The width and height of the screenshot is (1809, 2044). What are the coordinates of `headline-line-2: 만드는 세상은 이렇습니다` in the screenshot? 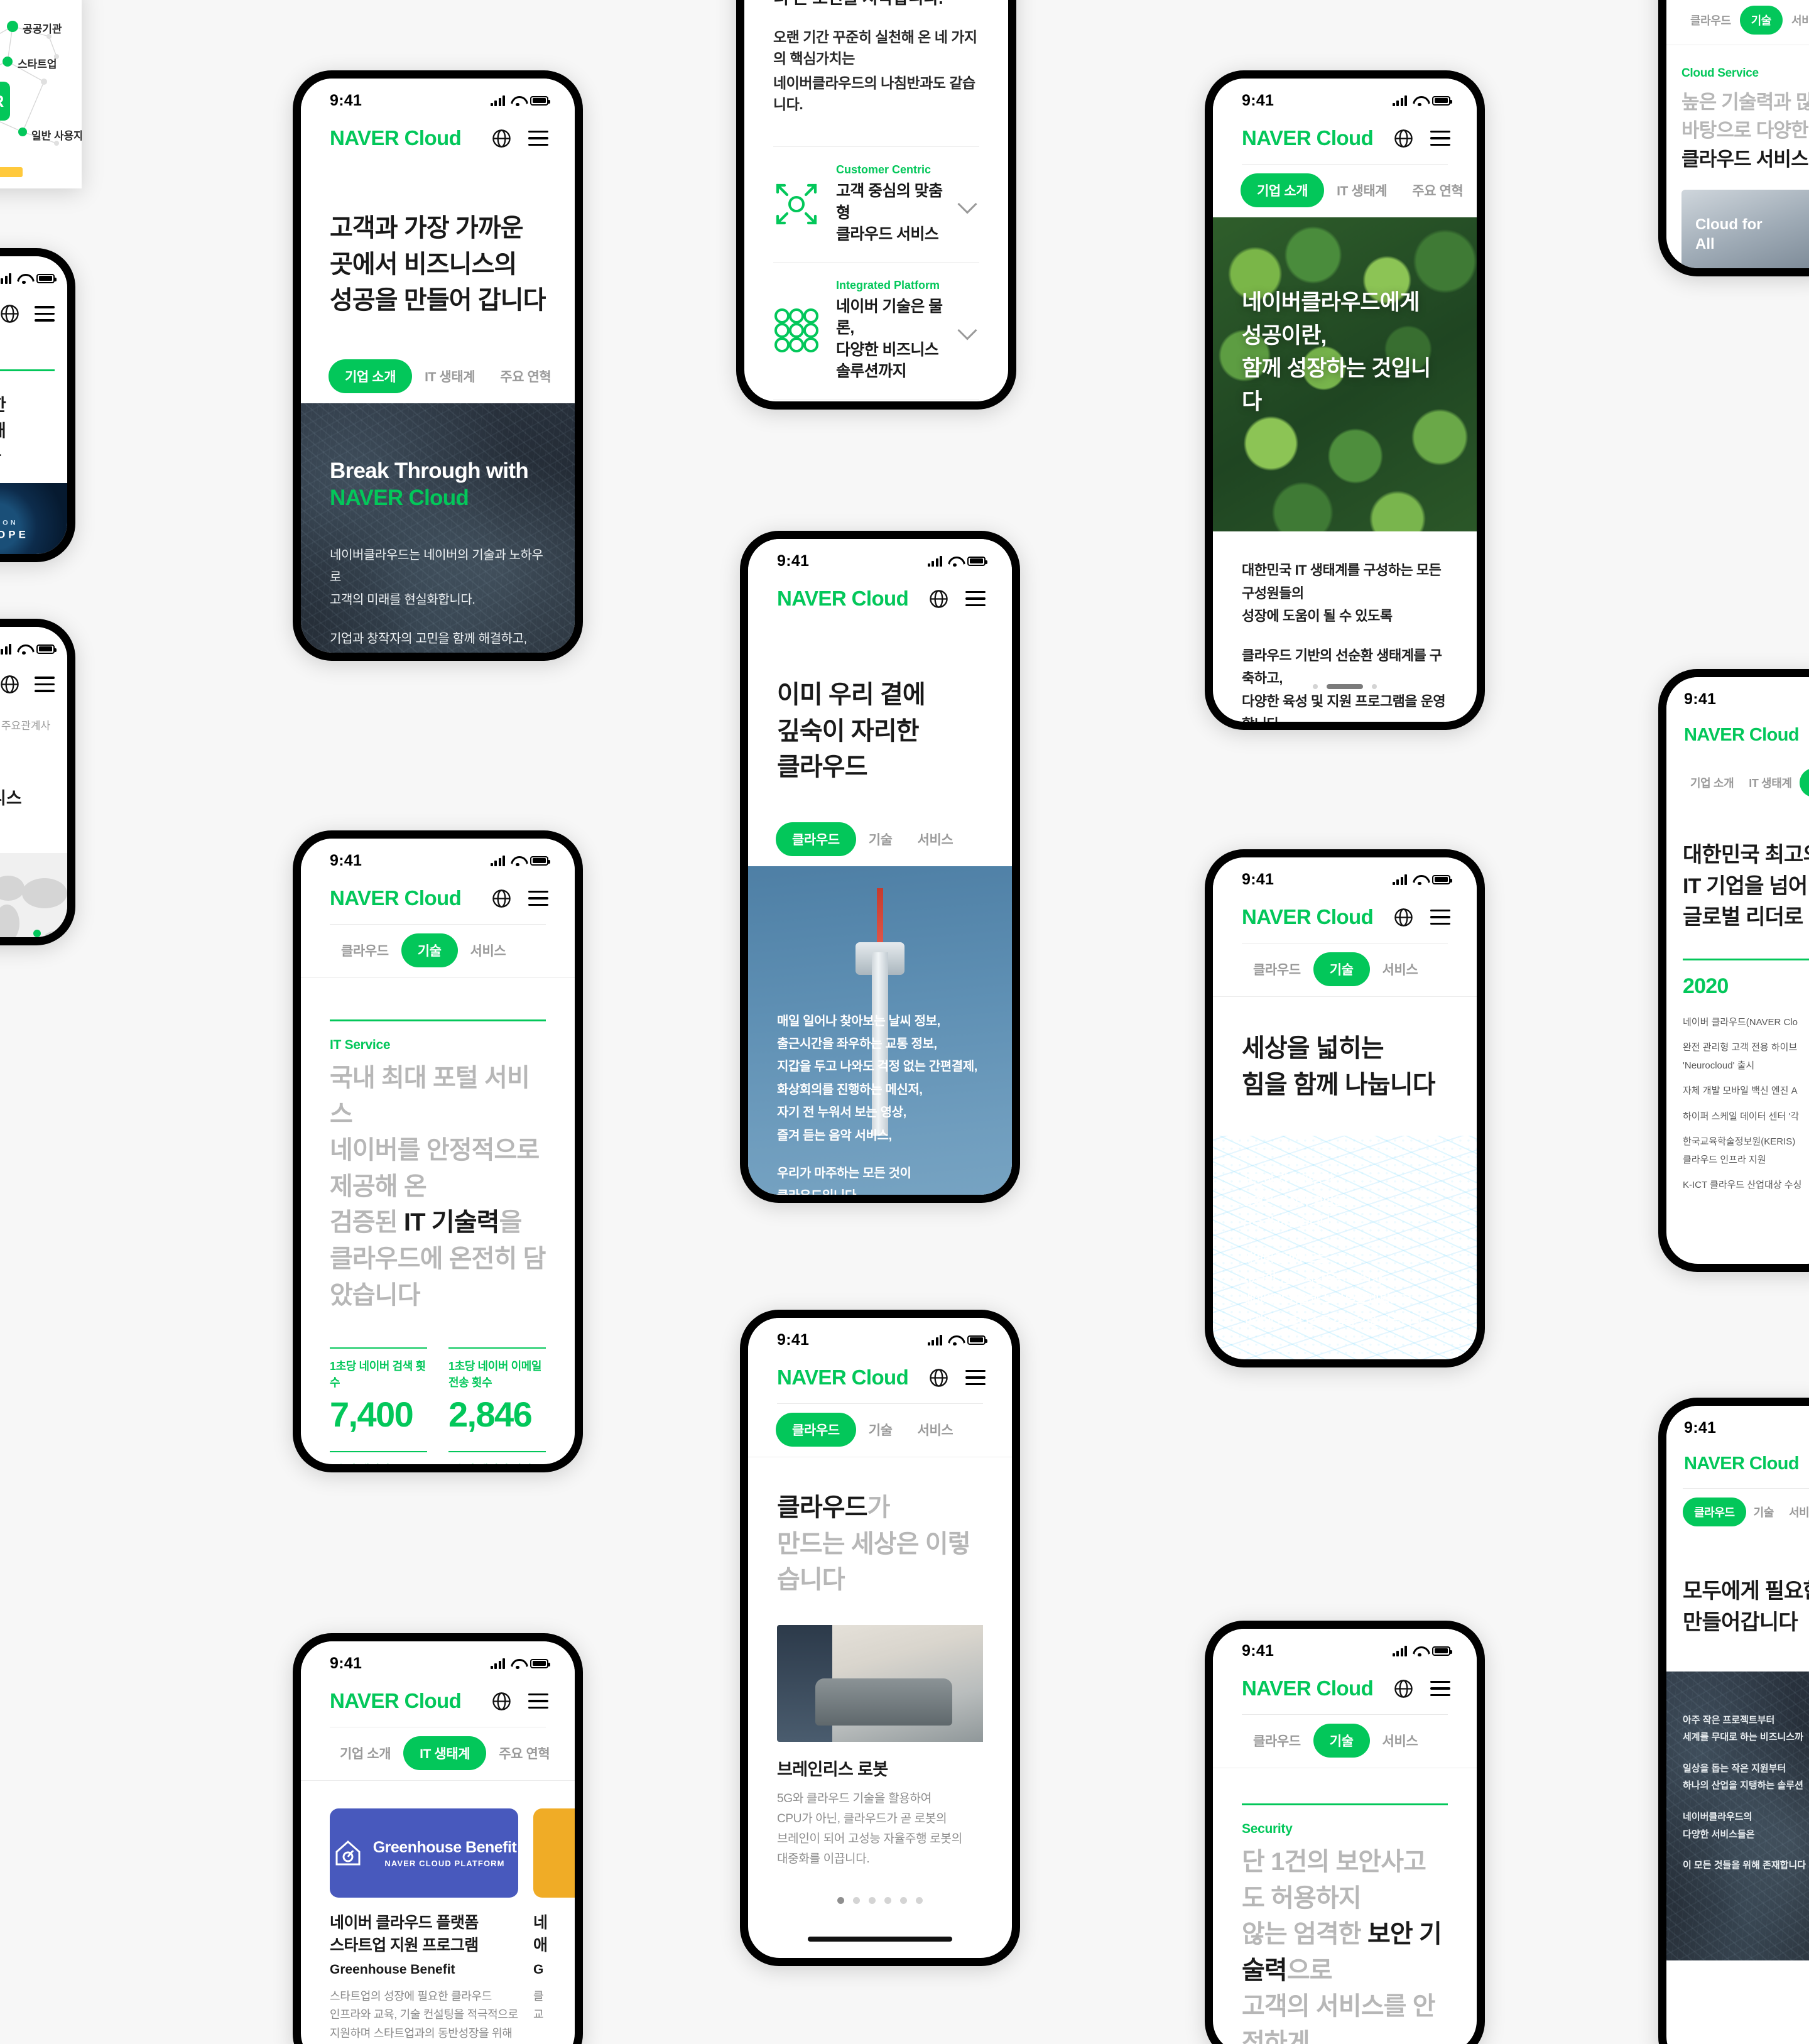 It's located at (874, 1562).